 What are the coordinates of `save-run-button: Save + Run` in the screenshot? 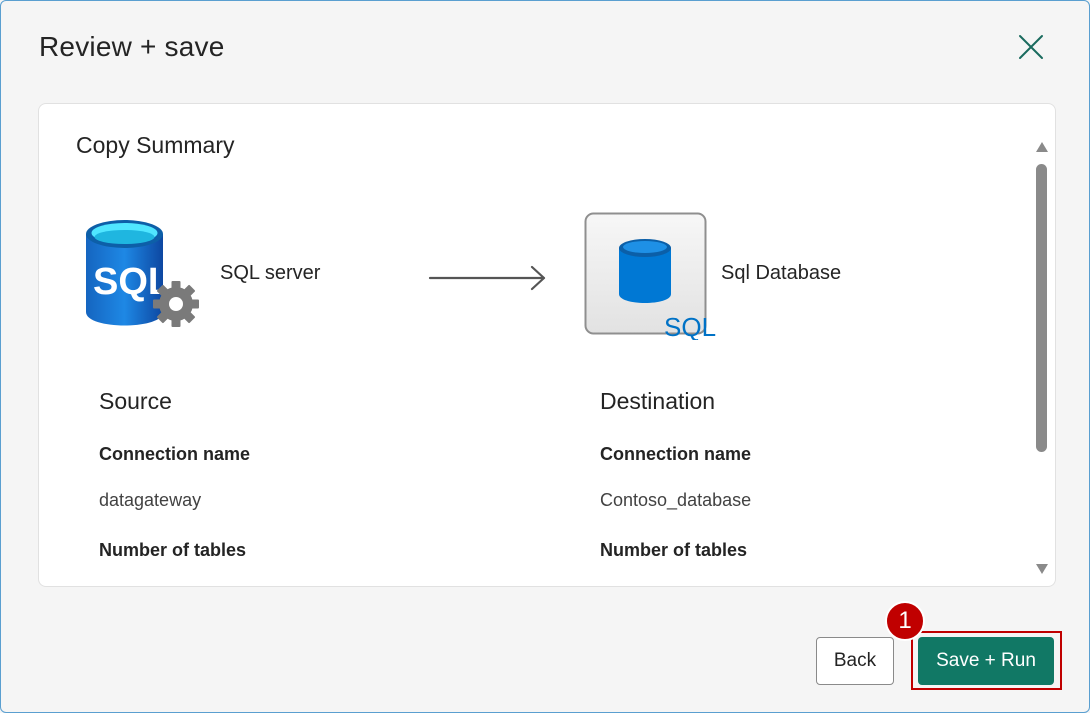 It's located at (986, 661).